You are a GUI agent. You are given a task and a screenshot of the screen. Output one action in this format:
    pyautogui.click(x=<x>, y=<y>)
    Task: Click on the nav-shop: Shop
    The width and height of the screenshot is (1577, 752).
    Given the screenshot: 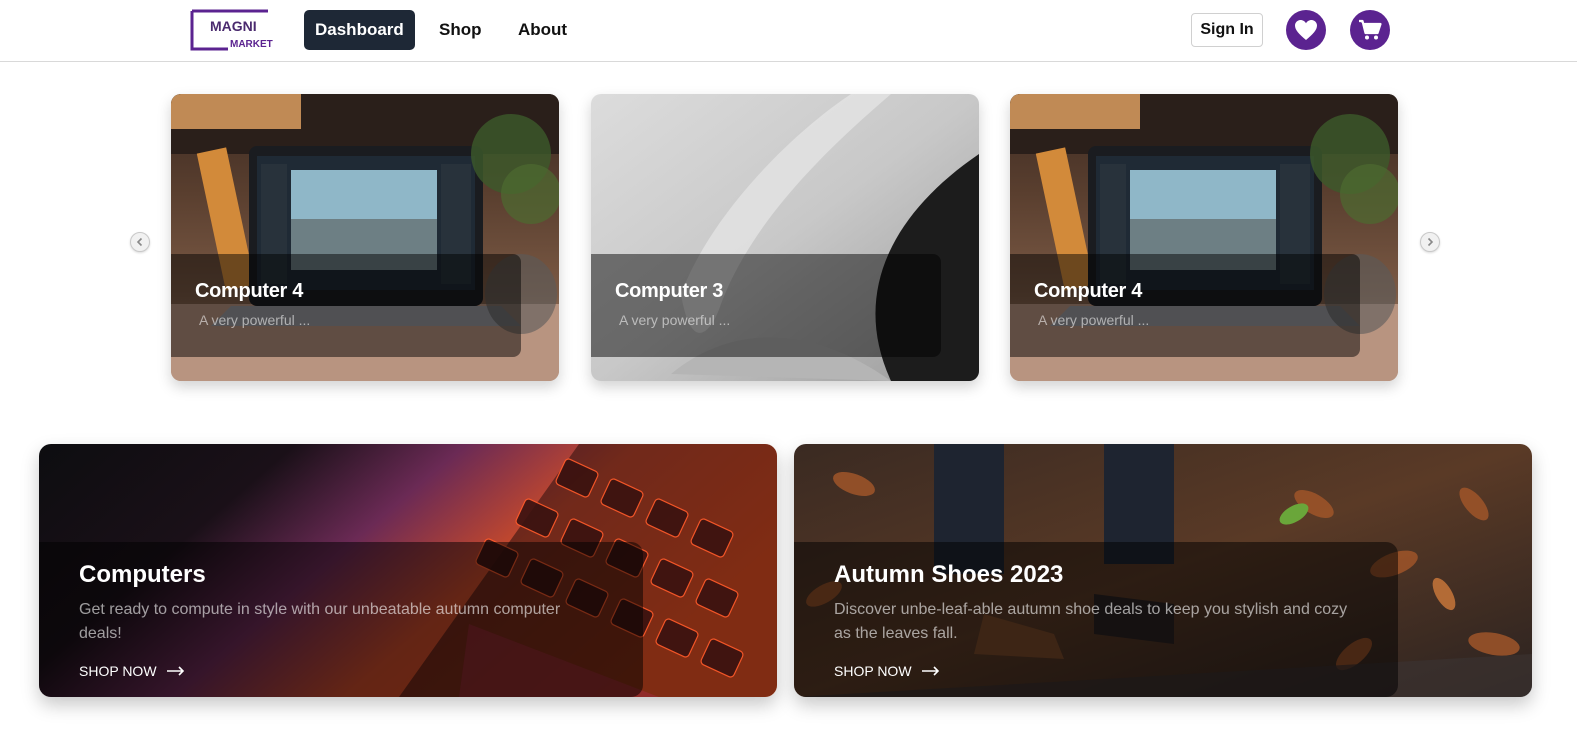 What is the action you would take?
    pyautogui.click(x=460, y=30)
    